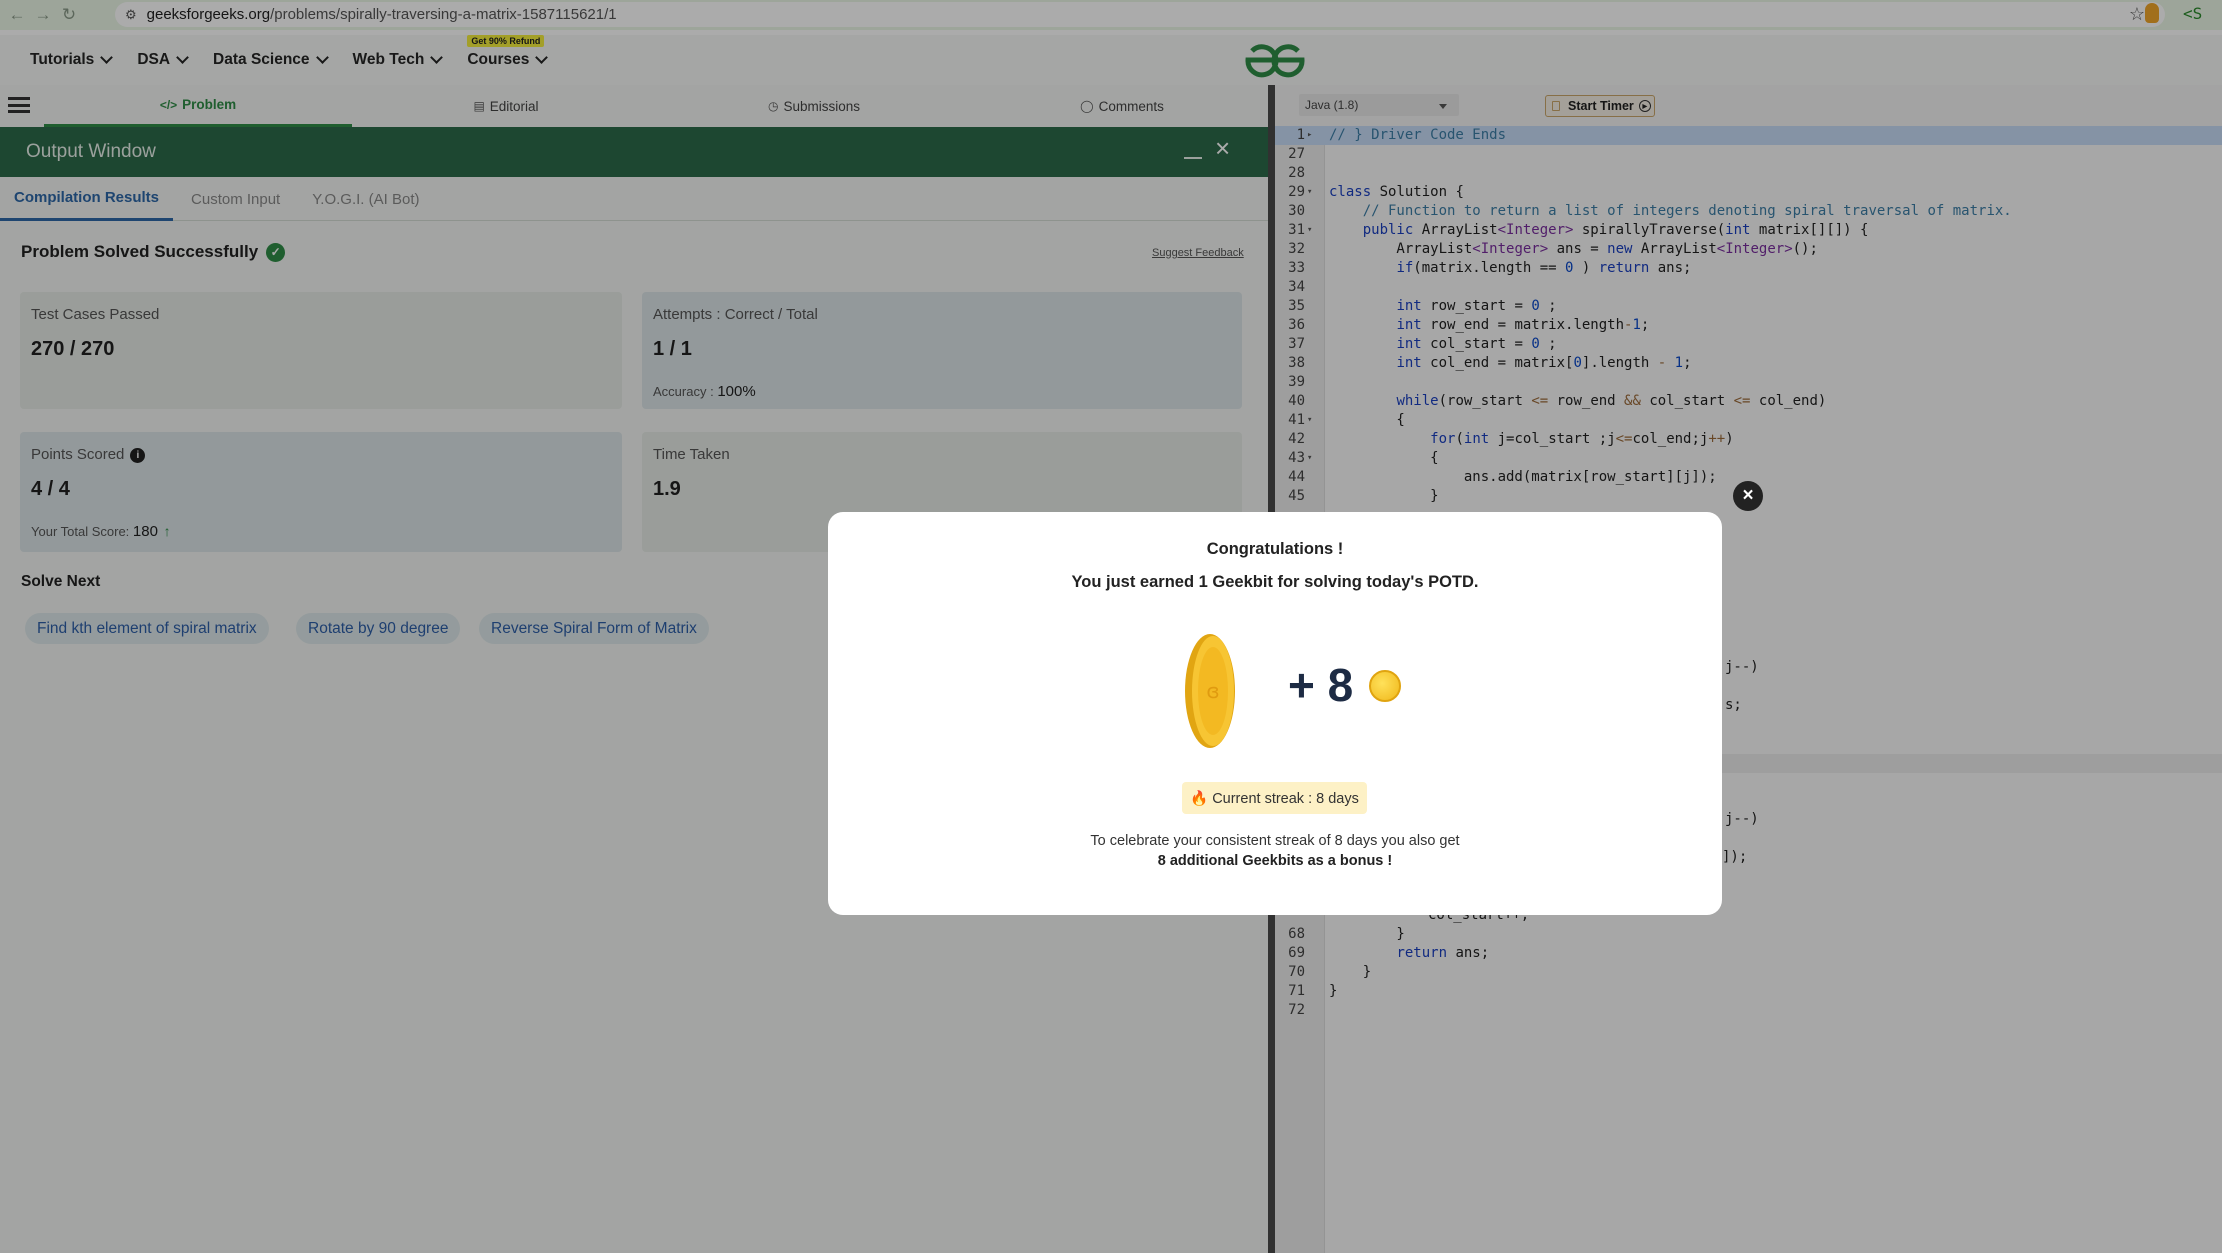  Describe the element at coordinates (1275, 861) in the screenshot. I see `modal-bonus: 8 additional Geekbits as a bonus !` at that location.